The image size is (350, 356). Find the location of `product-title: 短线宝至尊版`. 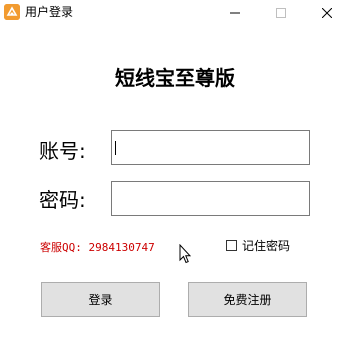

product-title: 短线宝至尊版 is located at coordinates (175, 78).